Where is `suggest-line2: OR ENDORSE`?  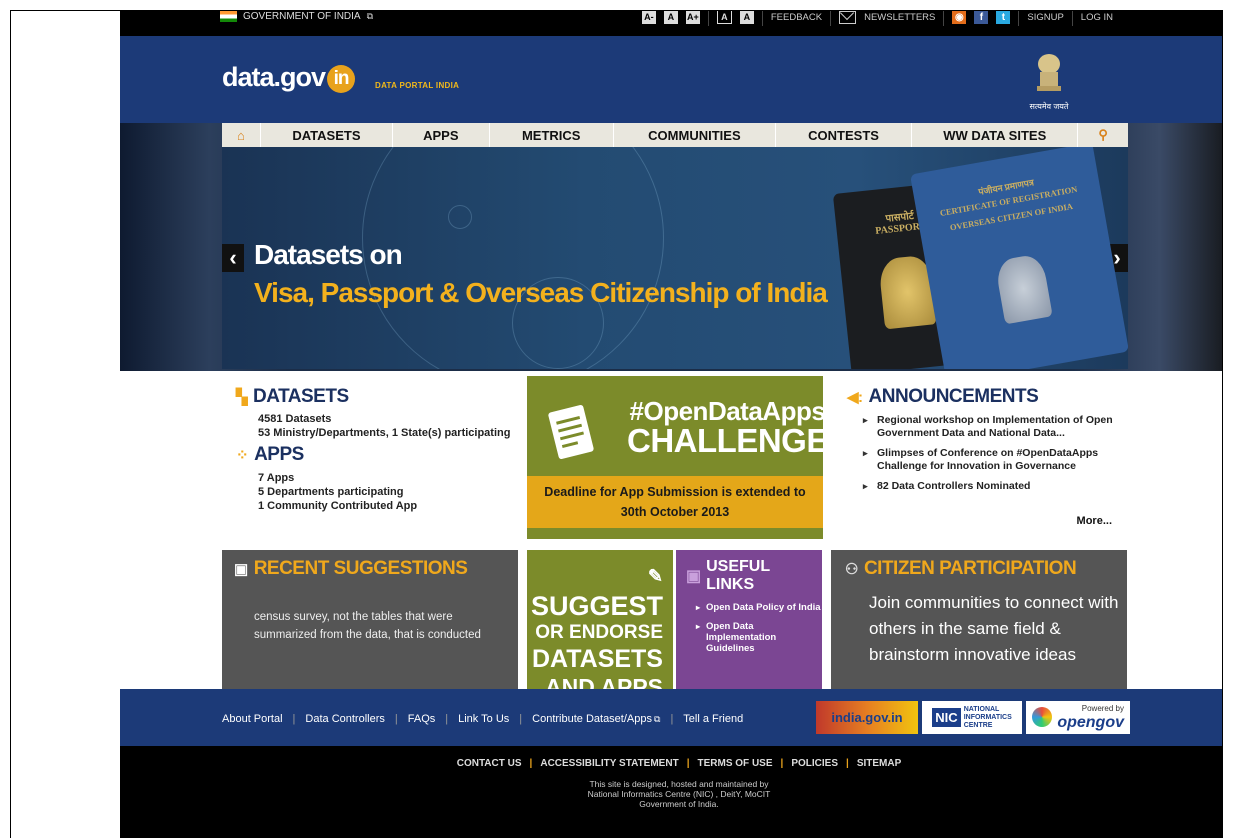 suggest-line2: OR ENDORSE is located at coordinates (599, 632).